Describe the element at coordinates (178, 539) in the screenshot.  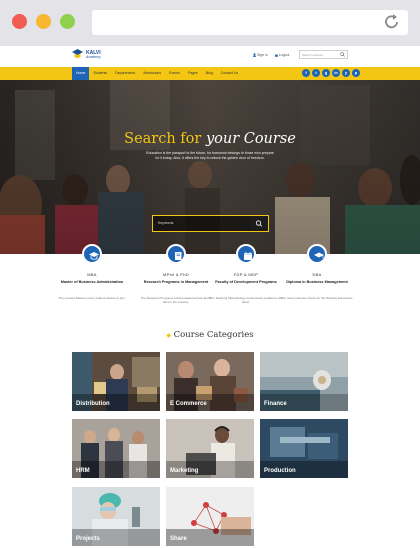
I see `category-label: Share` at that location.